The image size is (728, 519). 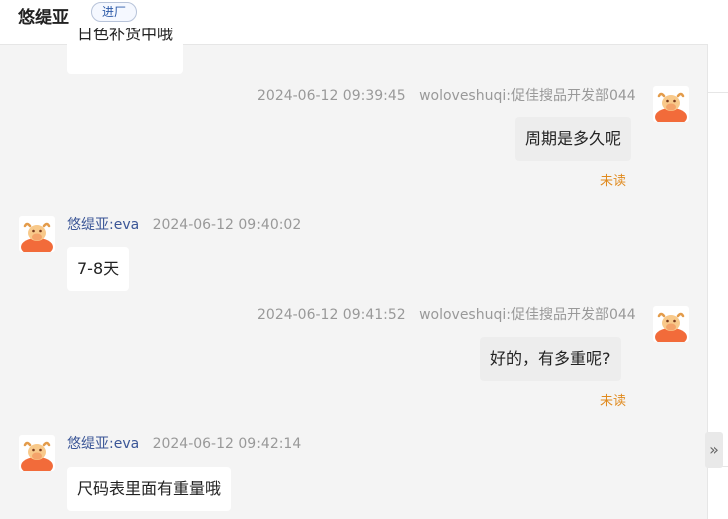 I want to click on message-time: 2024-06-12 09:41:52, so click(x=331, y=315).